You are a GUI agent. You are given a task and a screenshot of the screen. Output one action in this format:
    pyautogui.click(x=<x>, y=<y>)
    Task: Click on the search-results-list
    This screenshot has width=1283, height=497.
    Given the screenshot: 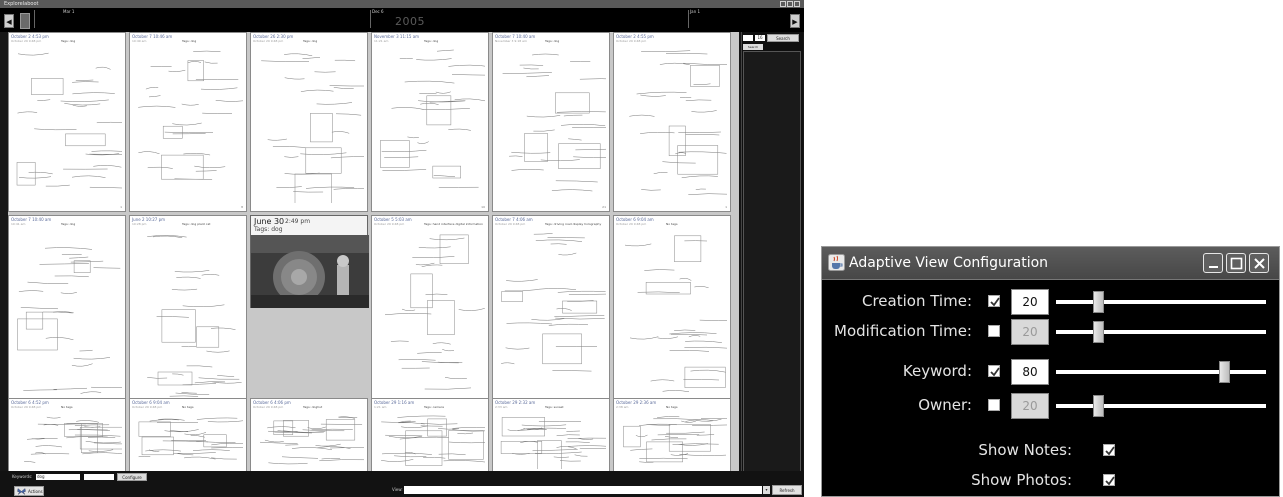 What is the action you would take?
    pyautogui.click(x=772, y=268)
    